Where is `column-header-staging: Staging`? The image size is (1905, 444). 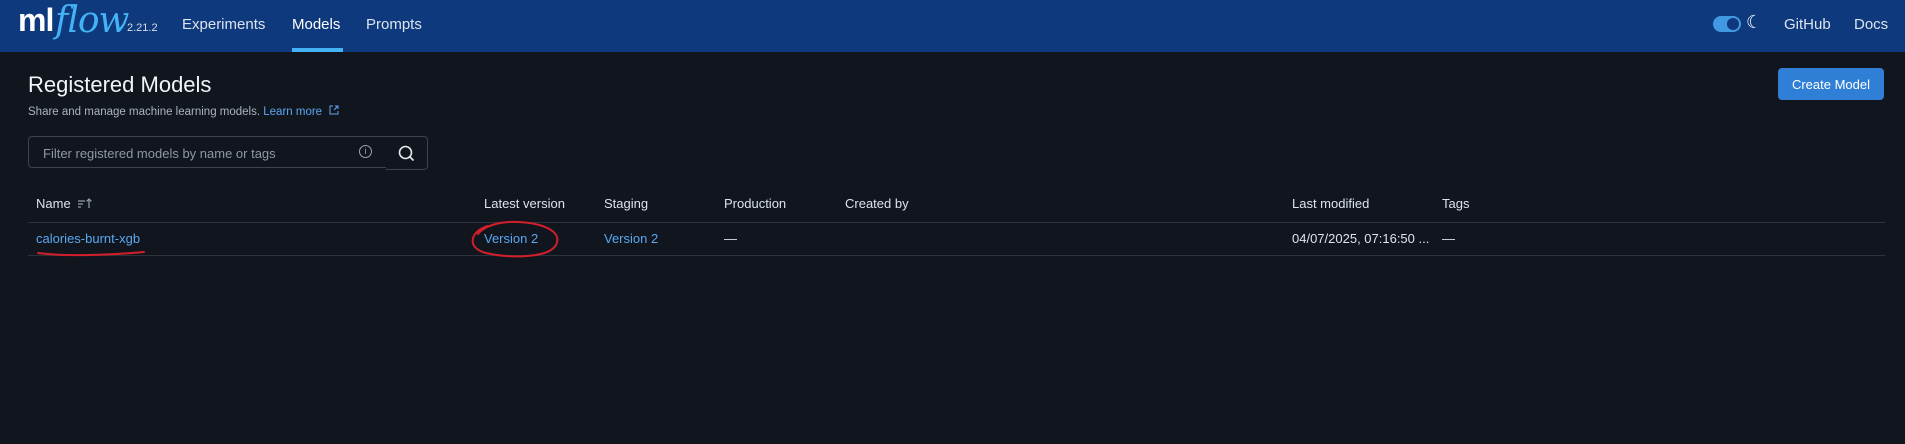 column-header-staging: Staging is located at coordinates (626, 203).